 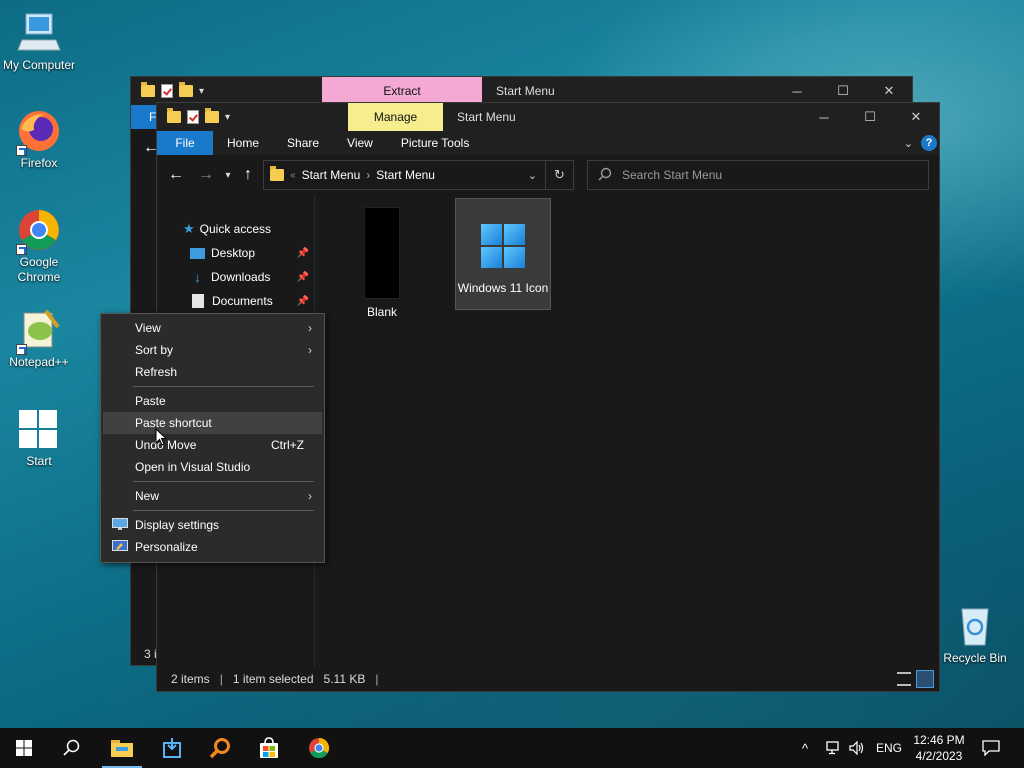 I want to click on menu-item-refresh: Refresh, so click(x=212, y=372).